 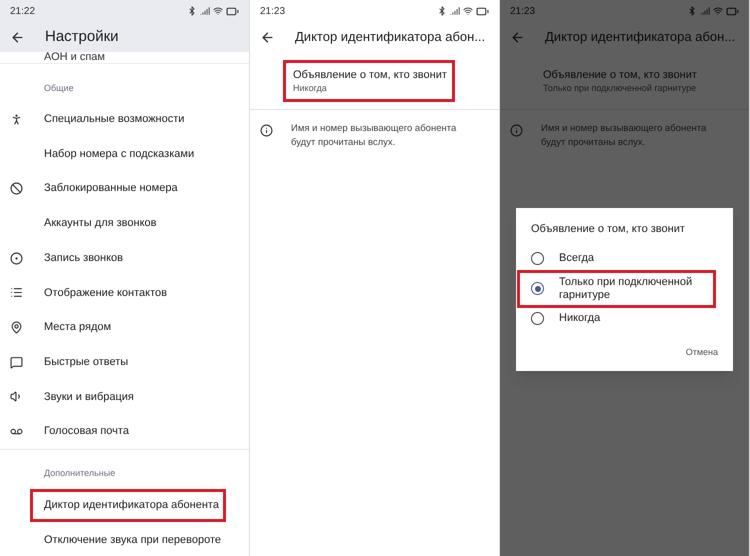 I want to click on settings-item: Заблокированные номера, so click(x=111, y=188).